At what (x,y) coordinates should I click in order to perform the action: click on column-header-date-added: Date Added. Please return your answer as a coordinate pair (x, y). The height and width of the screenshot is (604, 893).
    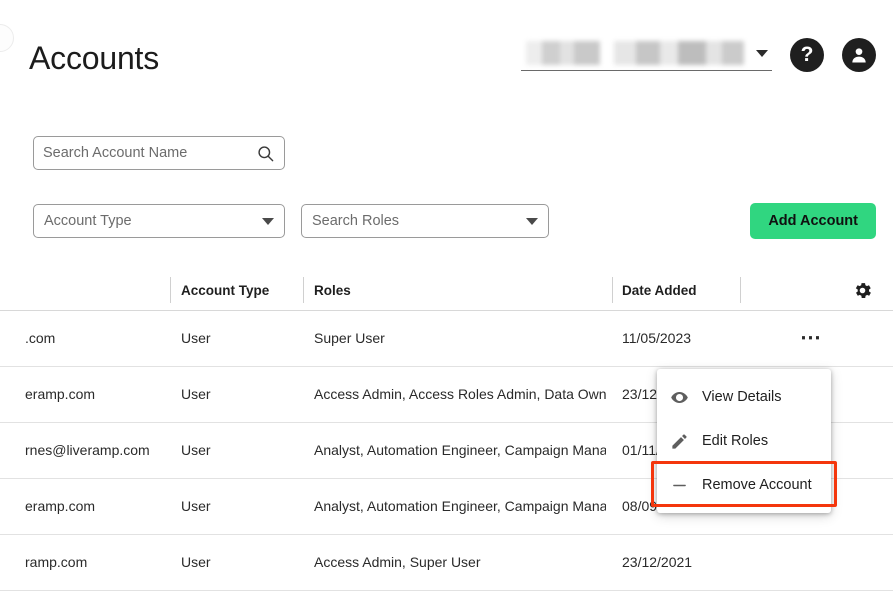
    Looking at the image, I should click on (659, 290).